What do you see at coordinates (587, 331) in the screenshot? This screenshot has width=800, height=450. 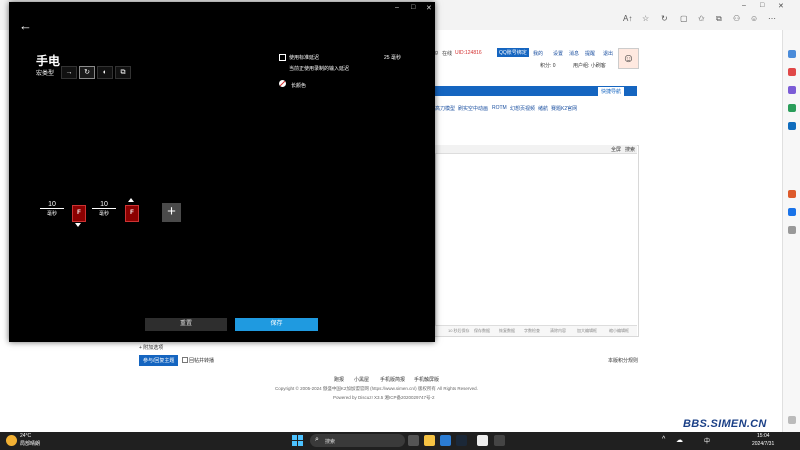 I see `enlarge-editor-link: 加大编辑框` at bounding box center [587, 331].